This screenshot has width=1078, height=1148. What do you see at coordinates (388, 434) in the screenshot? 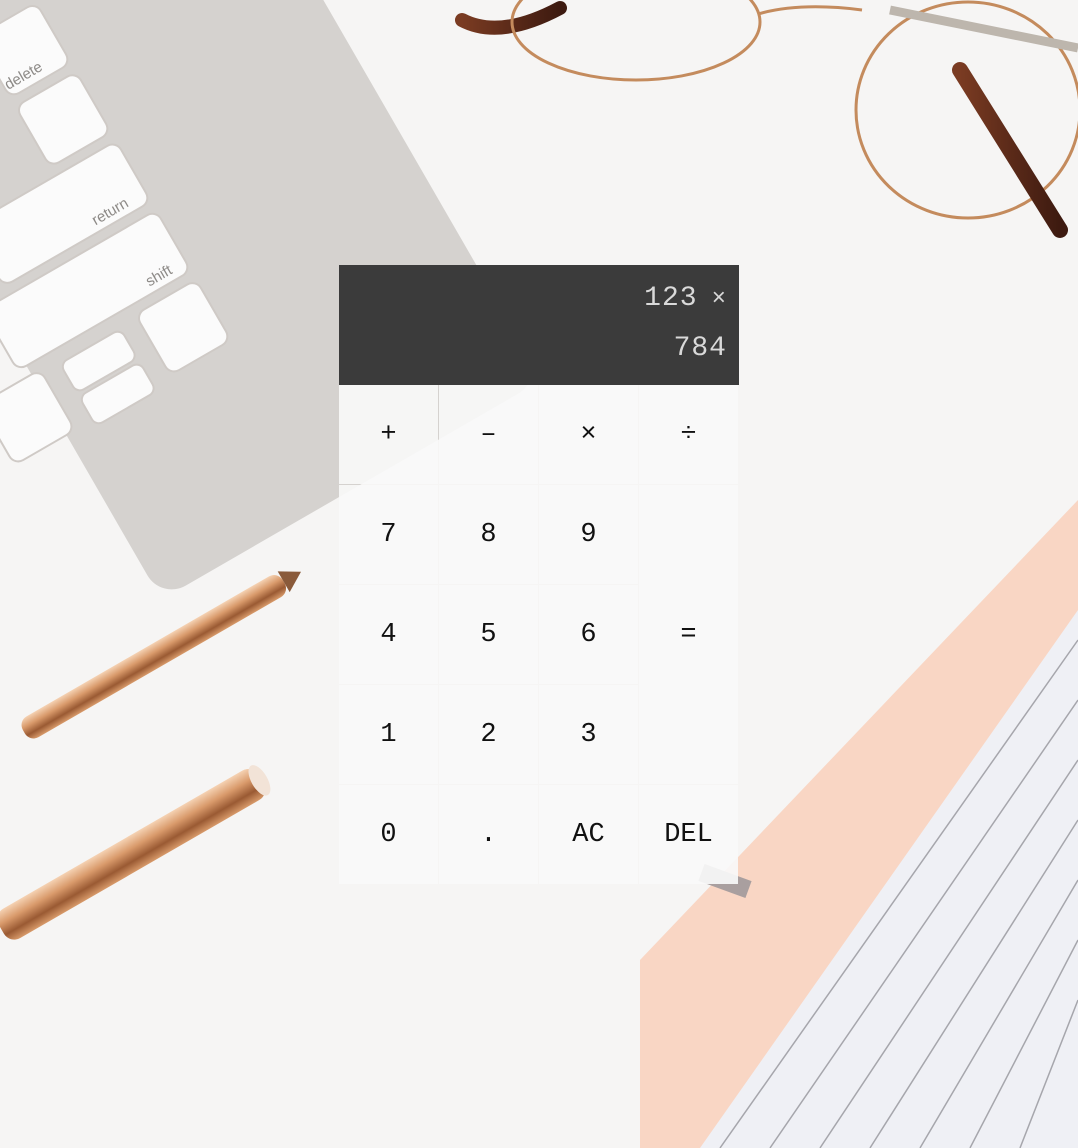
I see `add-button: +` at bounding box center [388, 434].